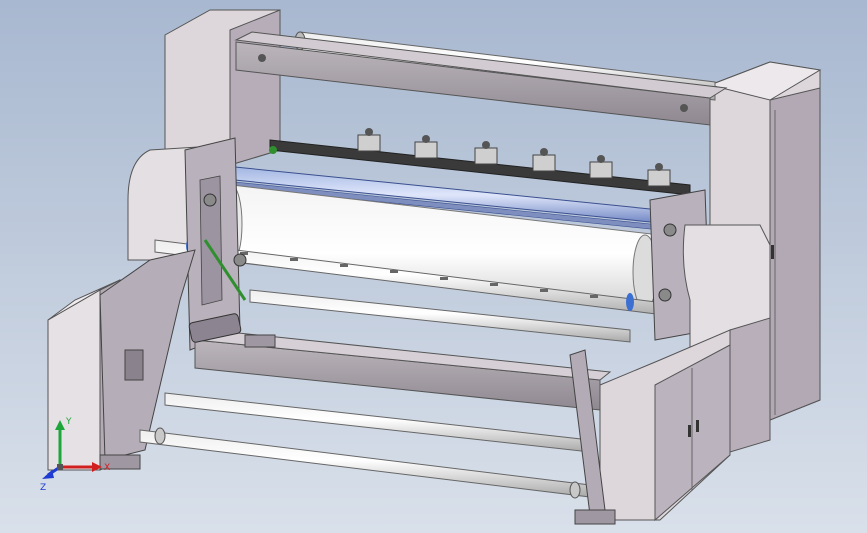  Describe the element at coordinates (43, 487) in the screenshot. I see `z-axis-label: Z` at that location.